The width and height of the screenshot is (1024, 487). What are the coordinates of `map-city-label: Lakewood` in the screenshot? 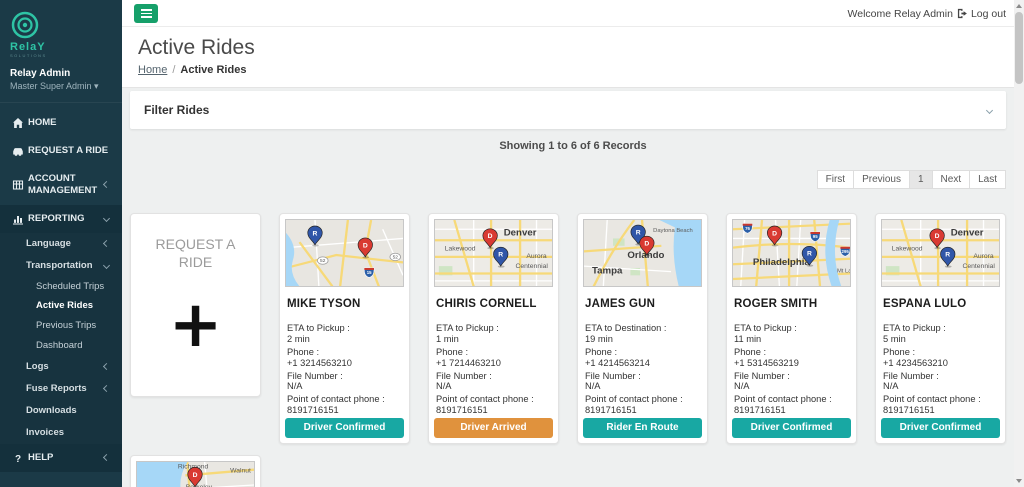 It's located at (907, 249).